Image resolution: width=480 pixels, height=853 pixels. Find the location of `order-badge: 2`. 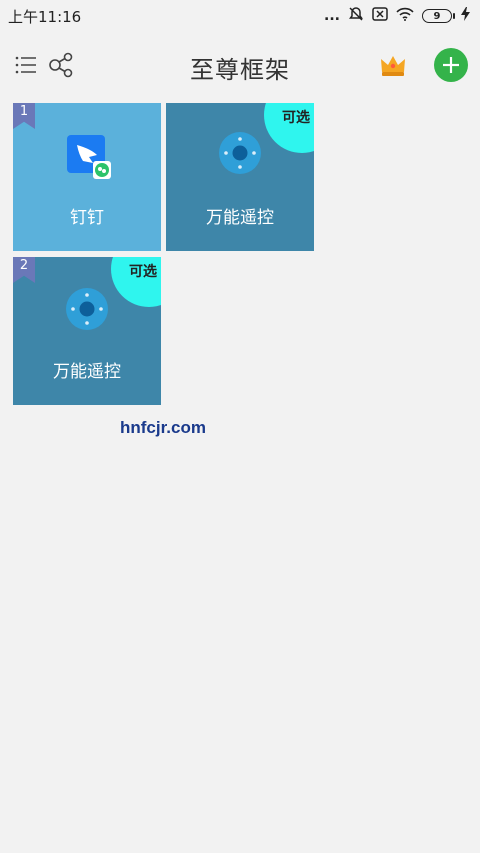

order-badge: 2 is located at coordinates (24, 270).